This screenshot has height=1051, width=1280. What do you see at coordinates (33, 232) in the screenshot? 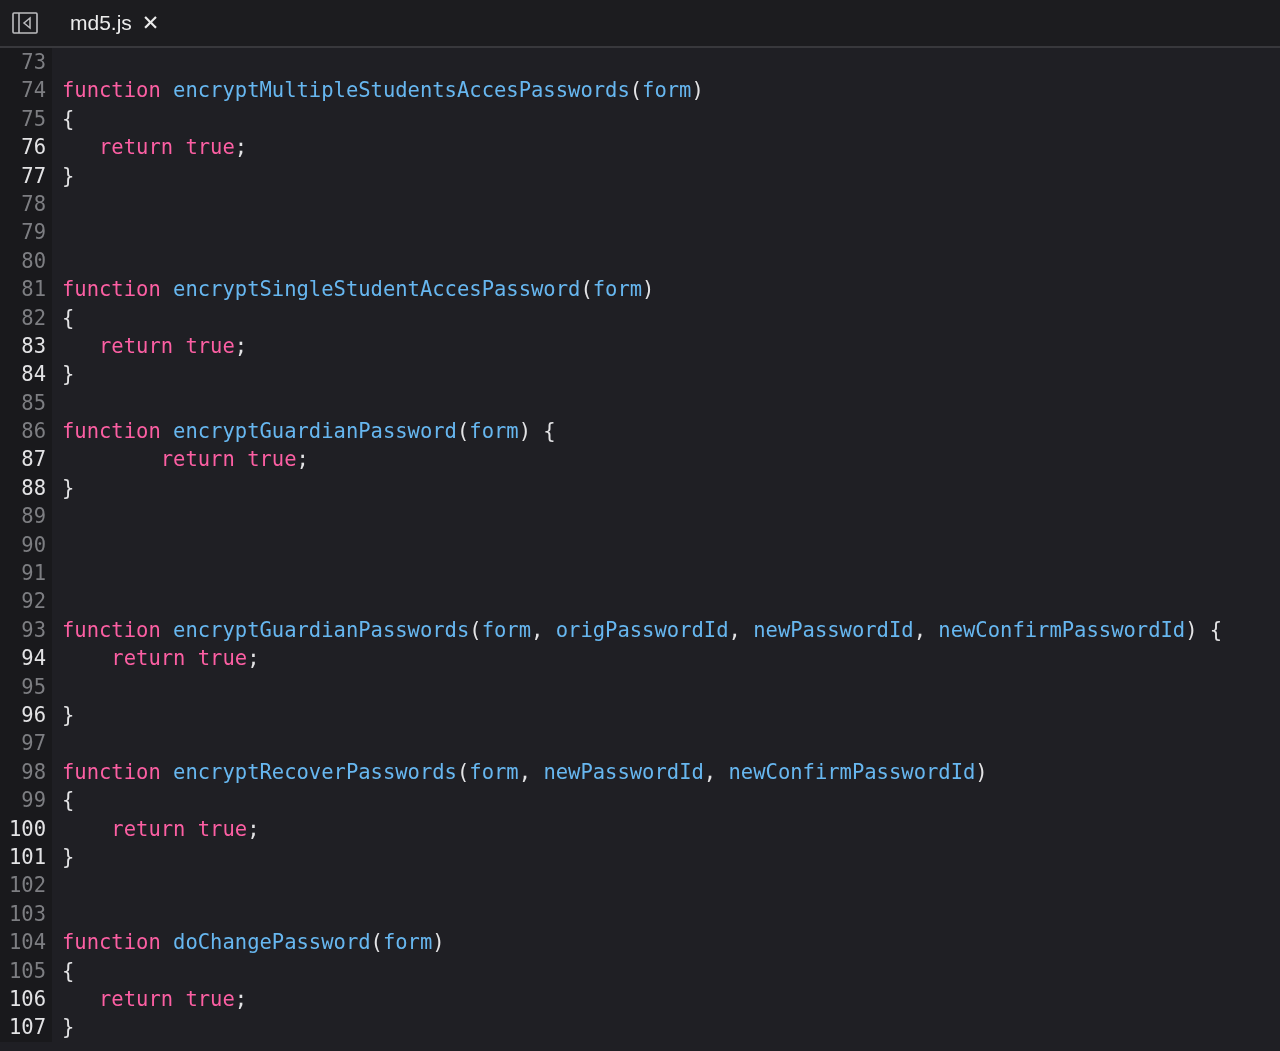
I see `line-number: 79` at bounding box center [33, 232].